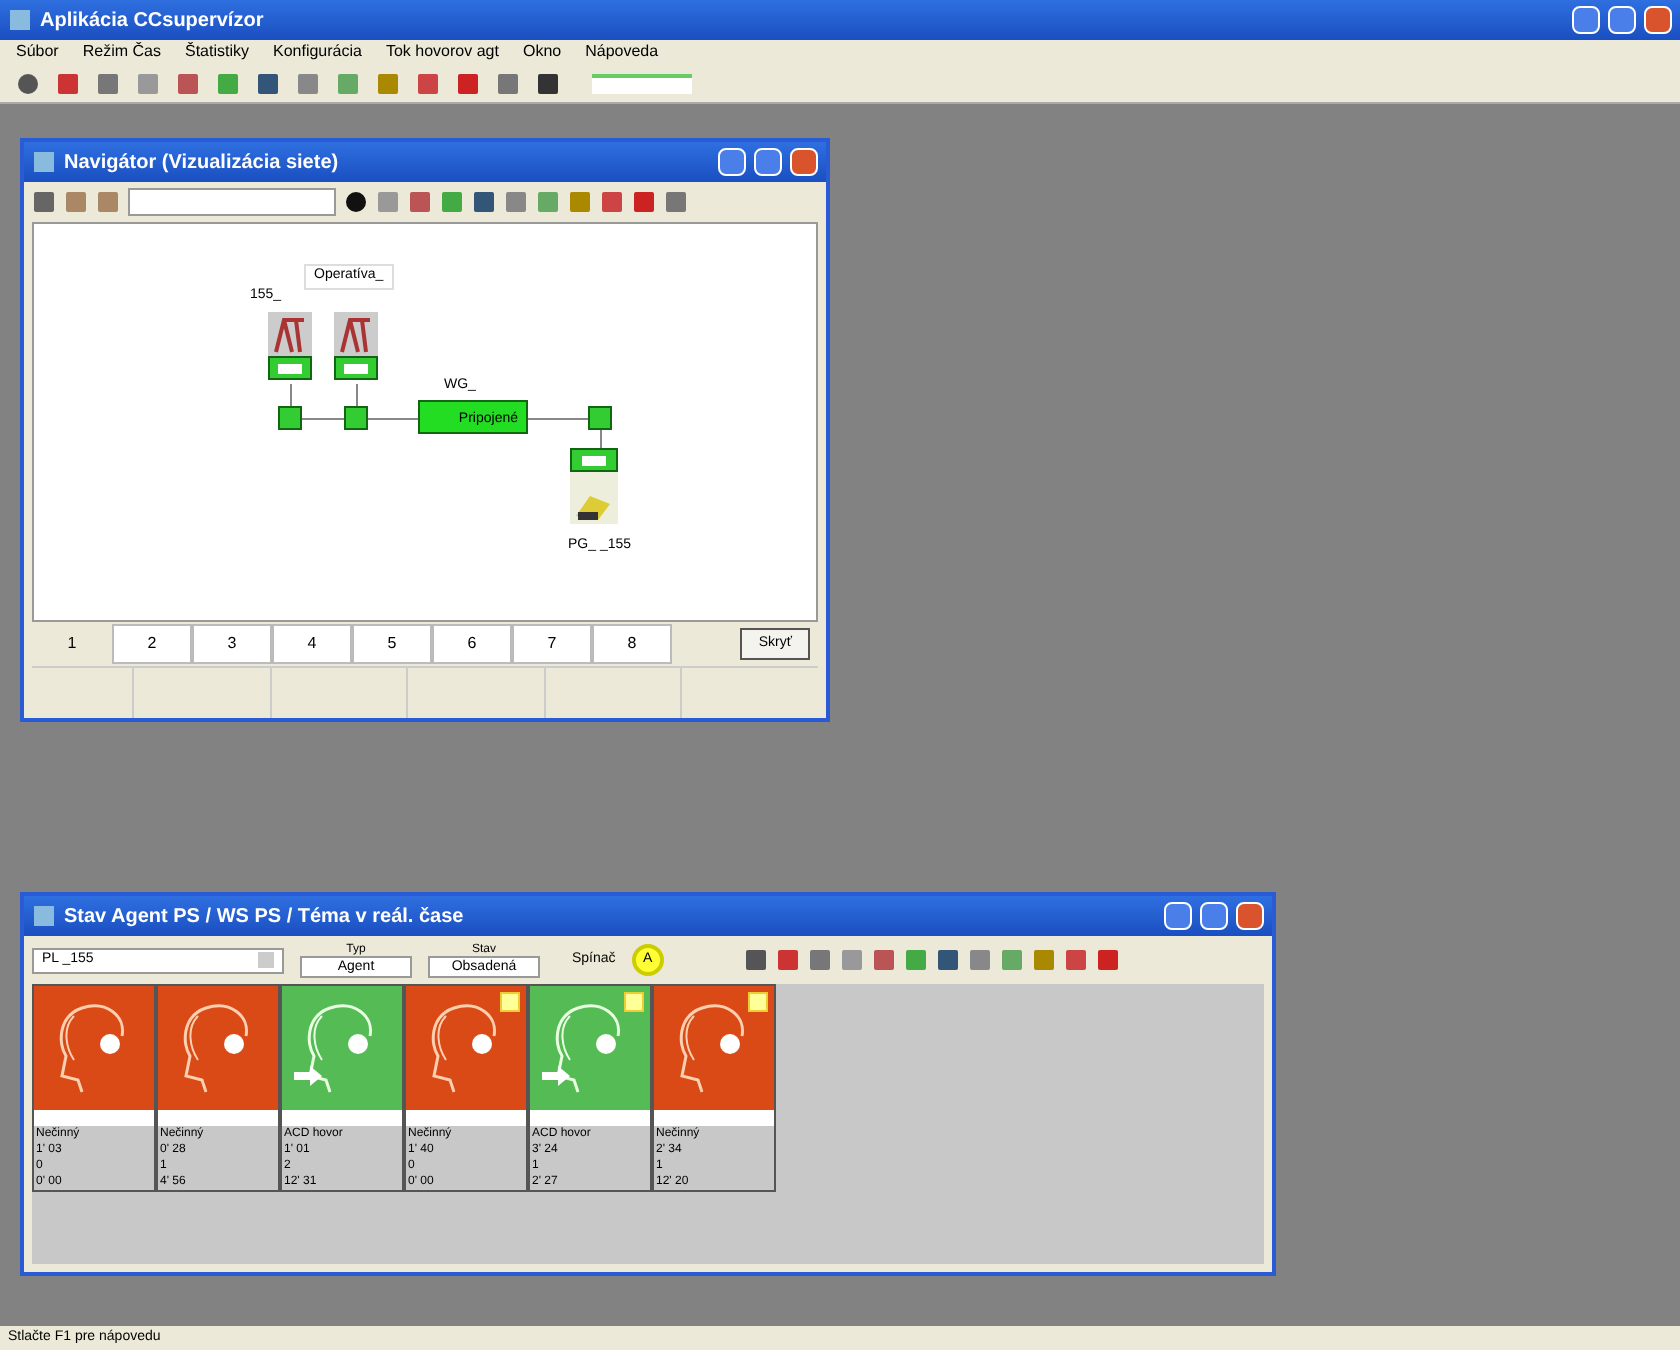 Image resolution: width=1680 pixels, height=1350 pixels. Describe the element at coordinates (622, 52) in the screenshot. I see `menu-item: Nápoveda` at that location.